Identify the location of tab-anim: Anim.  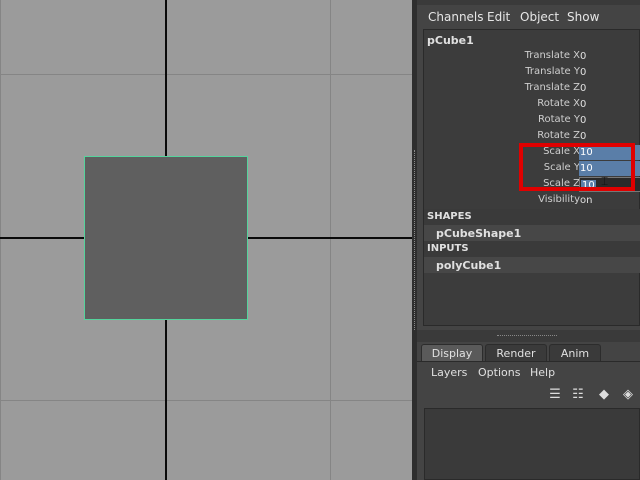
(575, 352).